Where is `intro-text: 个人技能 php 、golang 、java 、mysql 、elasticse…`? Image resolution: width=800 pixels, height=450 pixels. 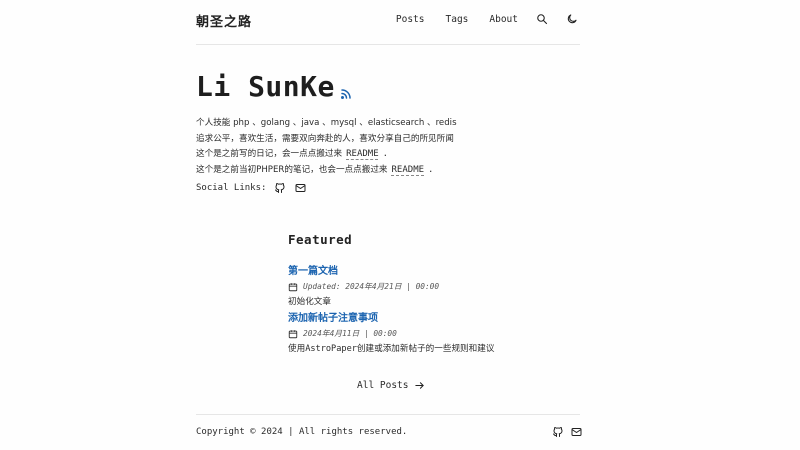
intro-text: 个人技能 php 、golang 、java 、mysql 、elasticse… is located at coordinates (326, 147).